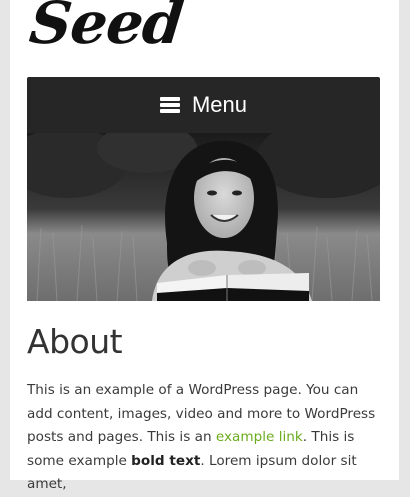 This screenshot has height=497, width=410. I want to click on site-logo: Seed, so click(105, 28).